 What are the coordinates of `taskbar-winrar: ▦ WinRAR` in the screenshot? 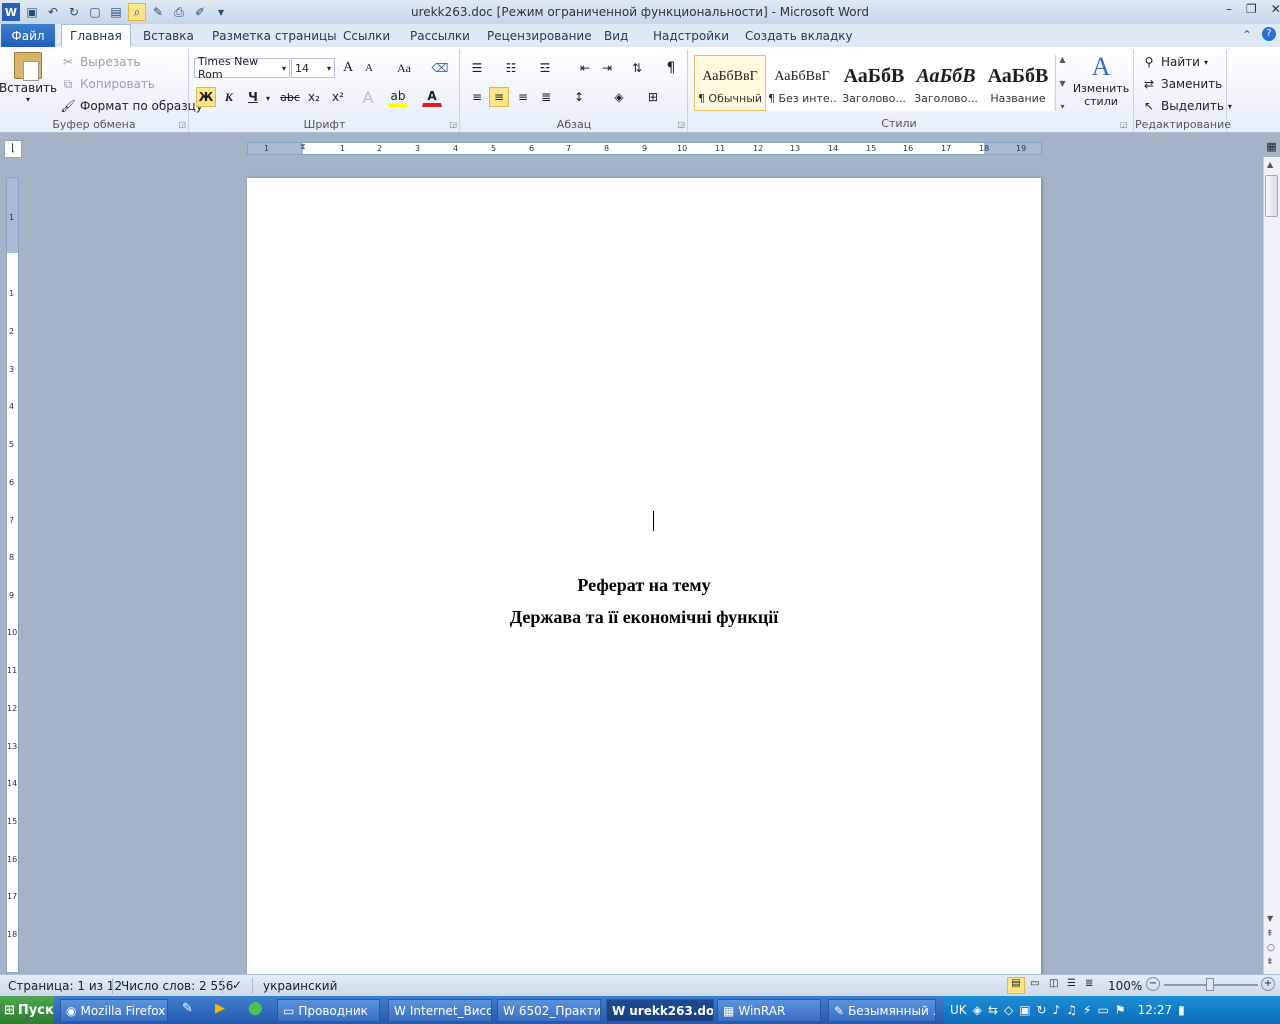 It's located at (769, 1010).